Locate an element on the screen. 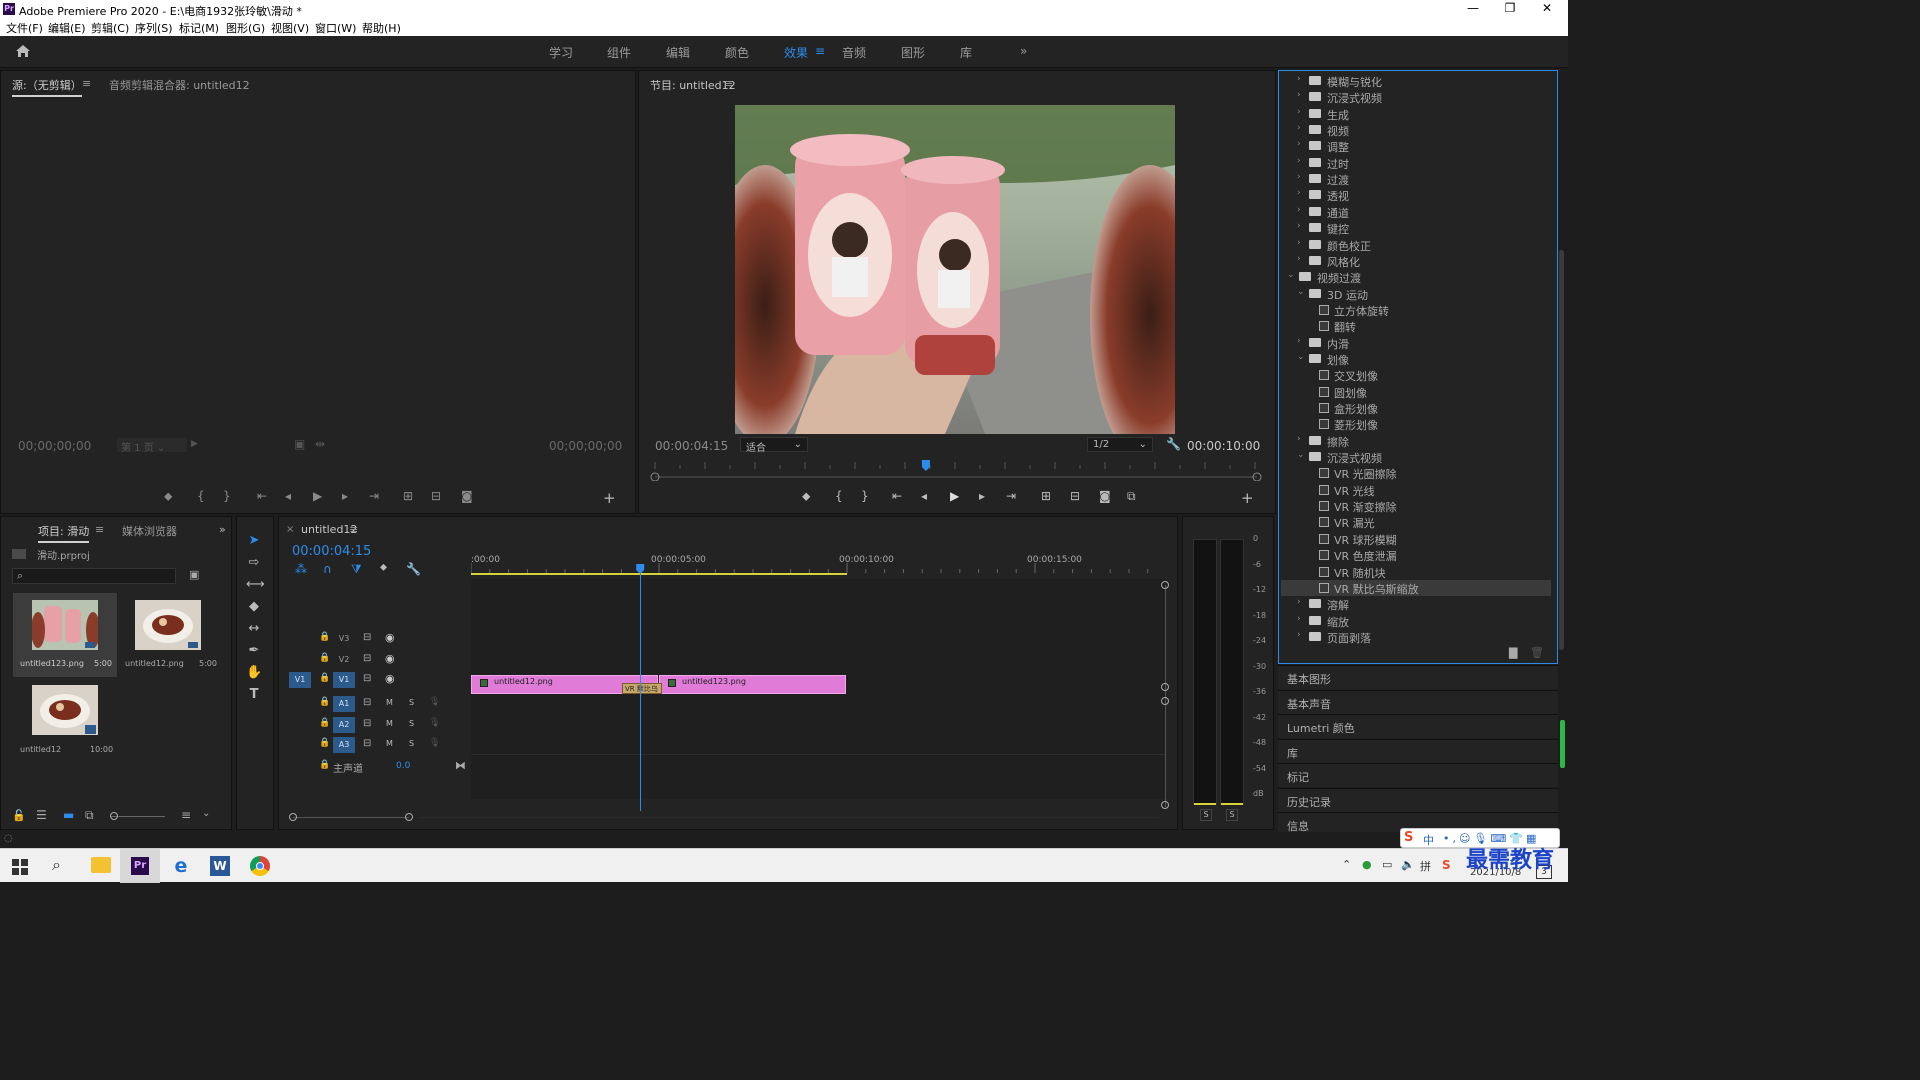 The height and width of the screenshot is (1080, 1920). eye-icon: ◉ is located at coordinates (390, 637).